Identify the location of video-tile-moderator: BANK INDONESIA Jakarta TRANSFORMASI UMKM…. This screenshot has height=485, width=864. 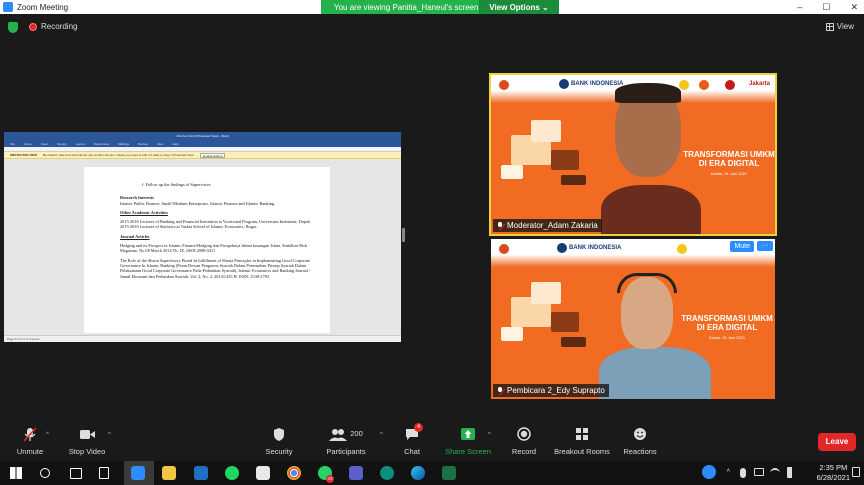
(633, 154).